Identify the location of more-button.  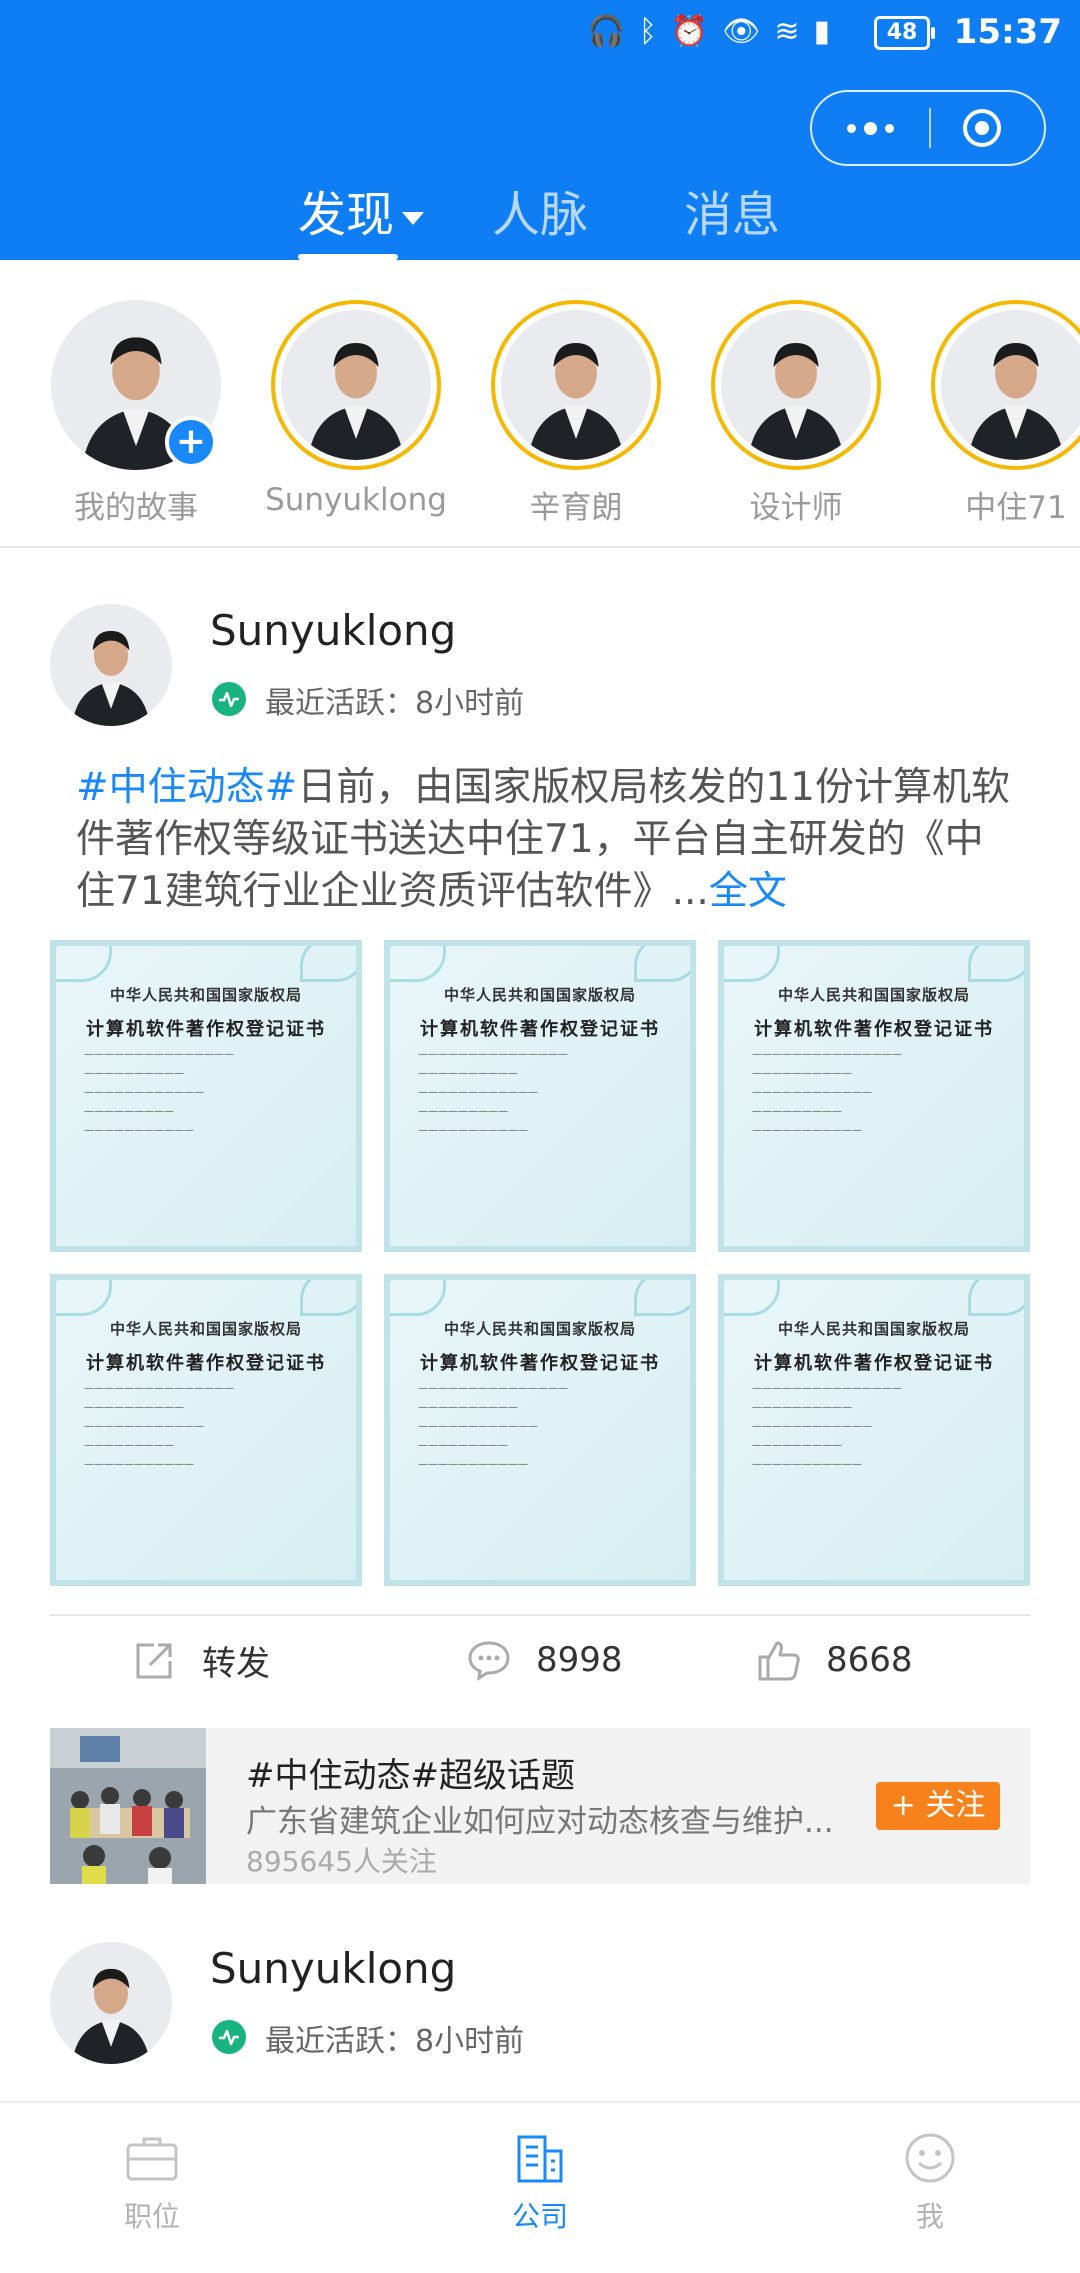
(870, 128).